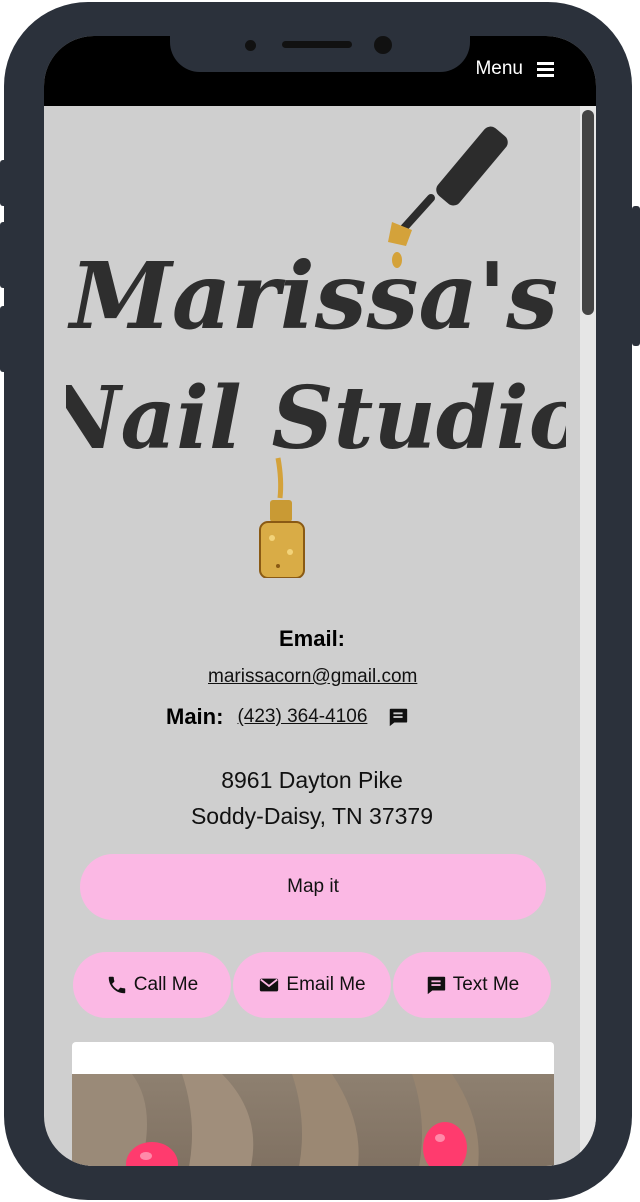 This screenshot has height=1202, width=640. I want to click on scrollbar-thumb, so click(588, 212).